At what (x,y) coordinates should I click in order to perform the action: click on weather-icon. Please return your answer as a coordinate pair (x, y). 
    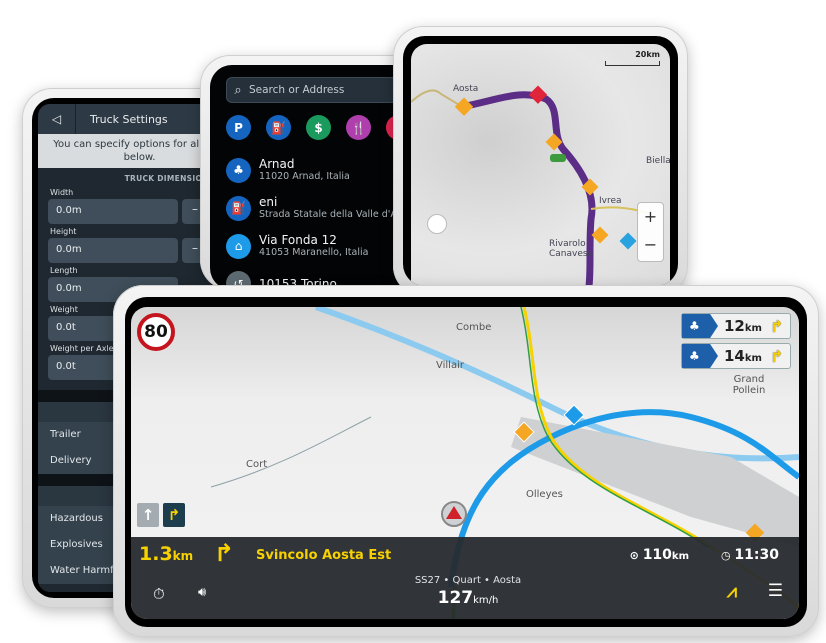
    Looking at the image, I should click on (628, 241).